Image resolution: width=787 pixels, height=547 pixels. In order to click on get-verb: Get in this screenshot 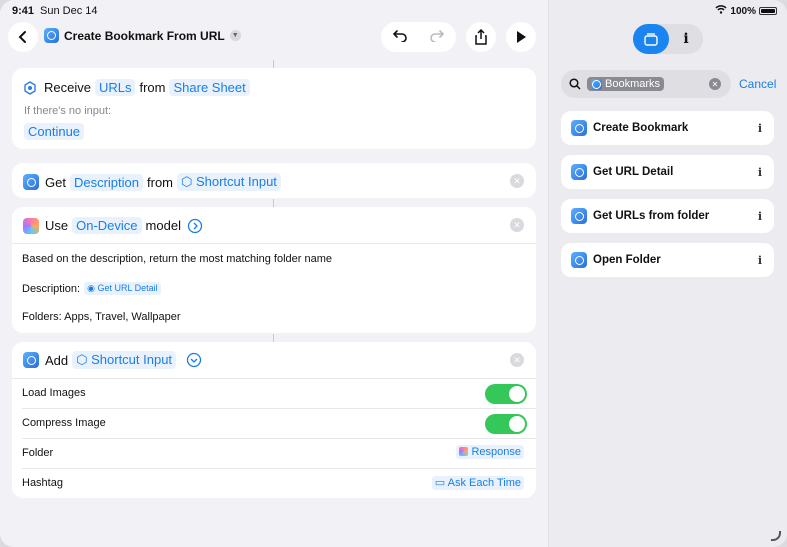, I will do `click(55, 182)`.